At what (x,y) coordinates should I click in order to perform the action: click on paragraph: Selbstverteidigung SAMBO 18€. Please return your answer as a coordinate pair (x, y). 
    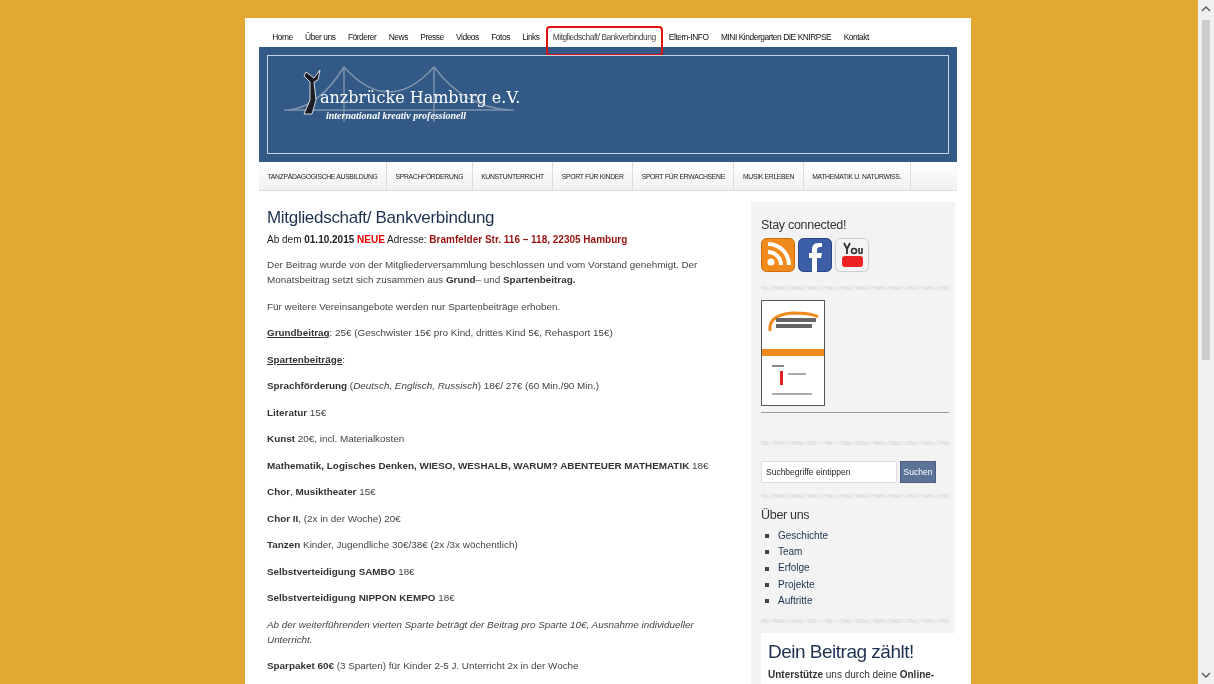
    Looking at the image, I should click on (341, 571).